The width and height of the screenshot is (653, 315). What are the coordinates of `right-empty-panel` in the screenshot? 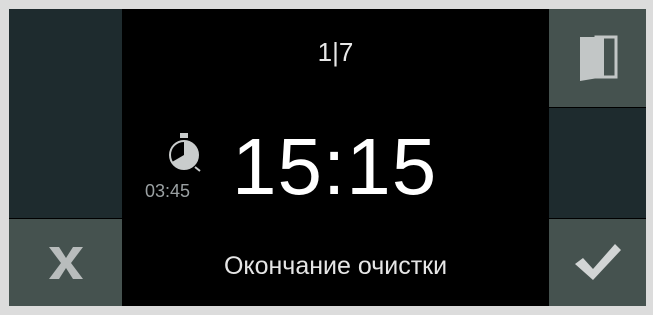 It's located at (597, 163).